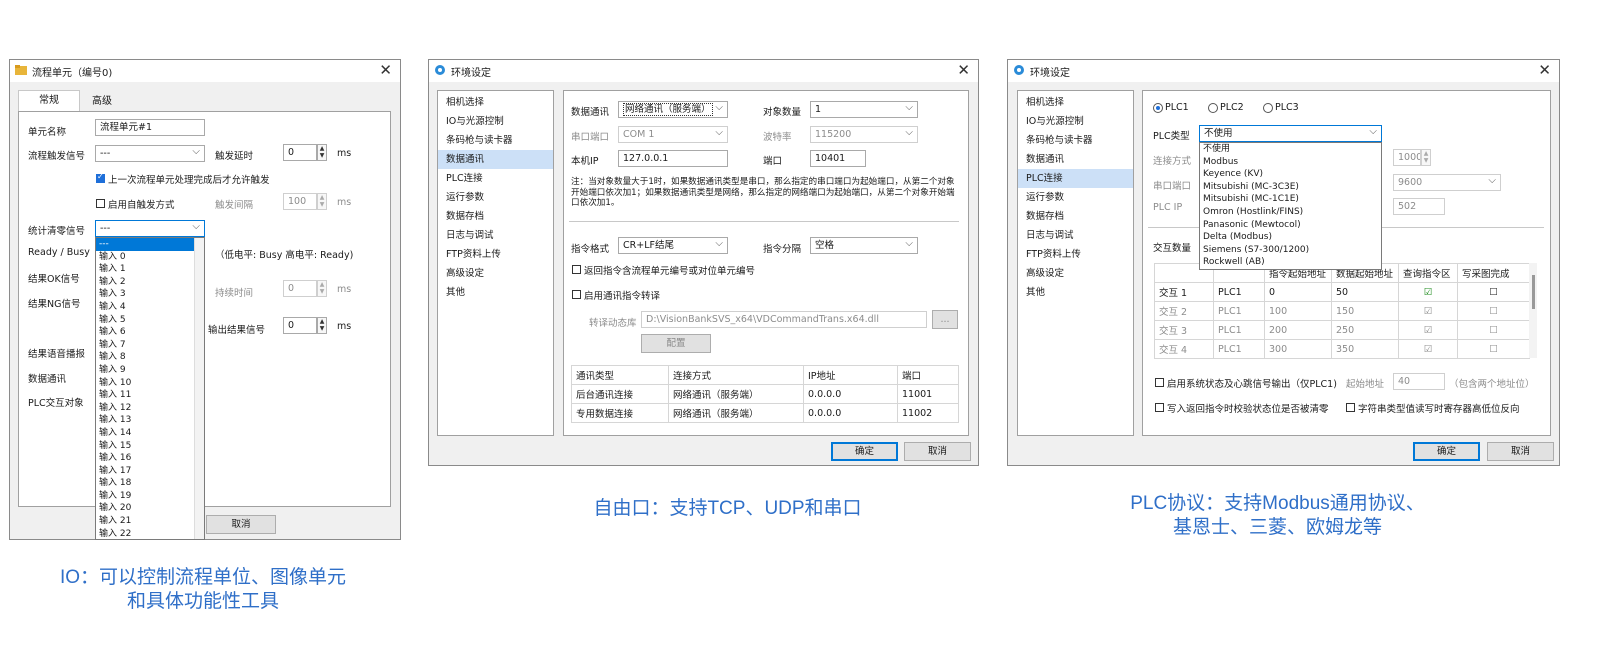 The image size is (1616, 659). I want to click on dropdown-option: 输入 19, so click(150, 496).